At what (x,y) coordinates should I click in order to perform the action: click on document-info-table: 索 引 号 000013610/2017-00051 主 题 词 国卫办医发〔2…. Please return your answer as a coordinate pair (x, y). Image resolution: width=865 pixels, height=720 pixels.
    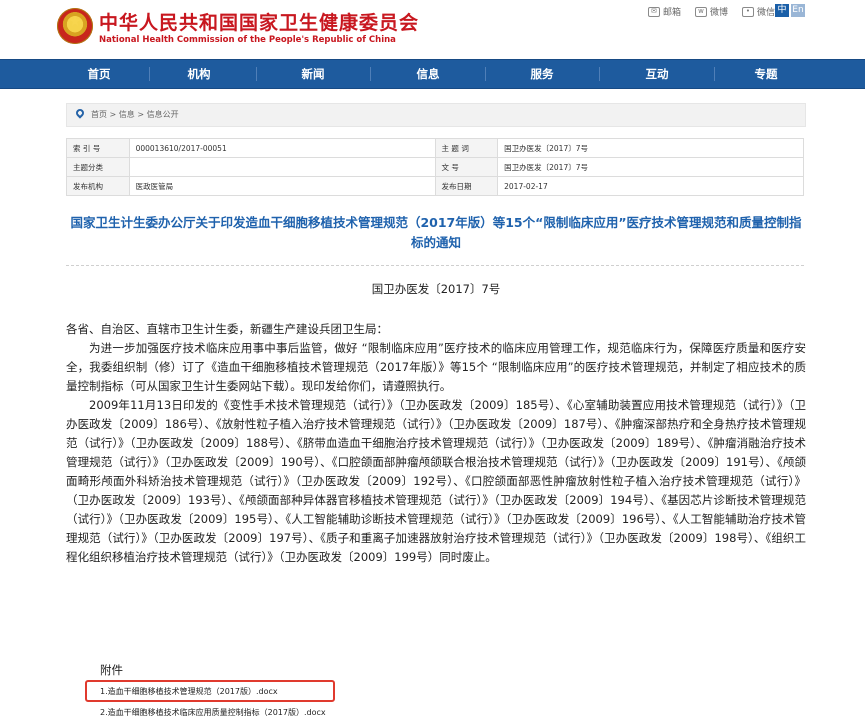
    Looking at the image, I should click on (435, 167).